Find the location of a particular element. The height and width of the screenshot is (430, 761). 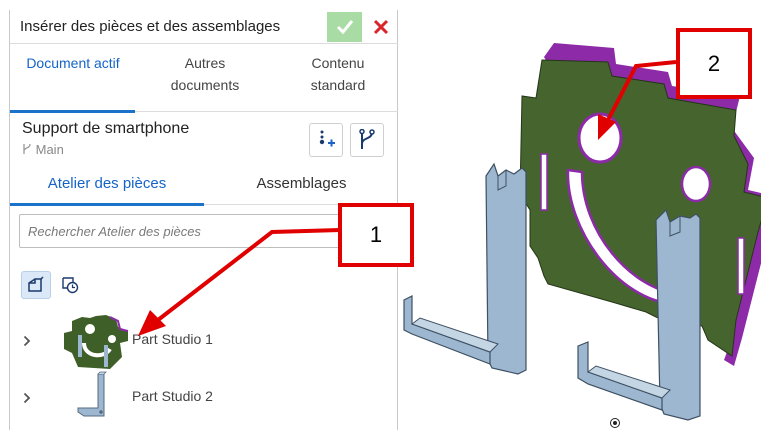

bracket-left is located at coordinates (465, 268).